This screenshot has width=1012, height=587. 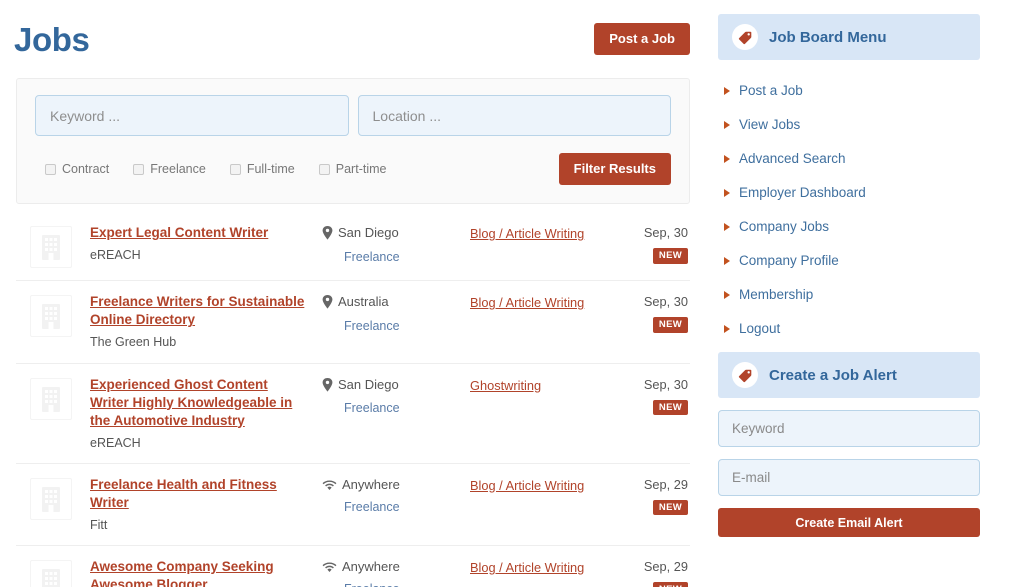 I want to click on checkbox-freelance: Freelance, so click(x=169, y=169).